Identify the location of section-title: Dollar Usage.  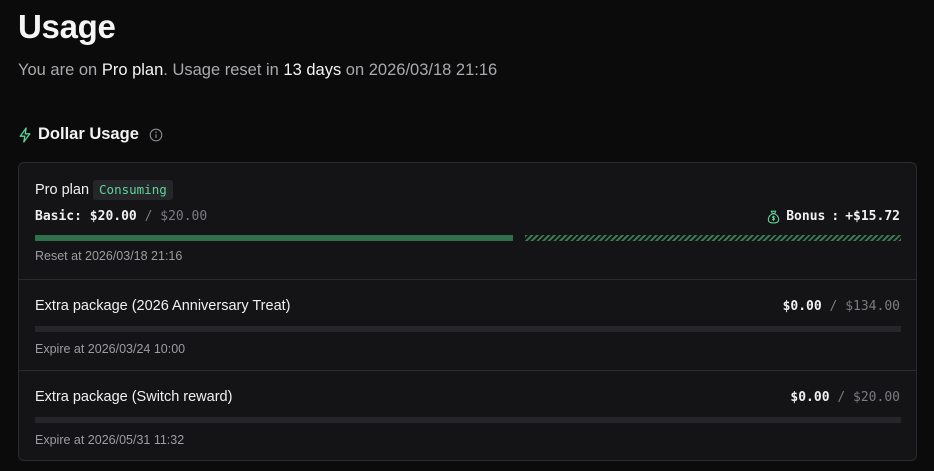
(88, 134).